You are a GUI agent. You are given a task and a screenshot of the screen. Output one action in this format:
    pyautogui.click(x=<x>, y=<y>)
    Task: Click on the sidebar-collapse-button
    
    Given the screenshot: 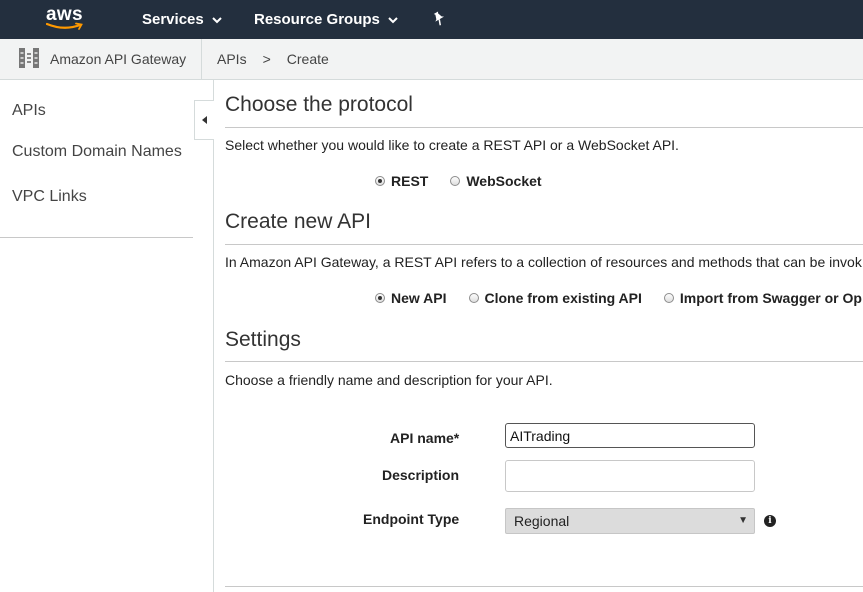 What is the action you would take?
    pyautogui.click(x=204, y=120)
    